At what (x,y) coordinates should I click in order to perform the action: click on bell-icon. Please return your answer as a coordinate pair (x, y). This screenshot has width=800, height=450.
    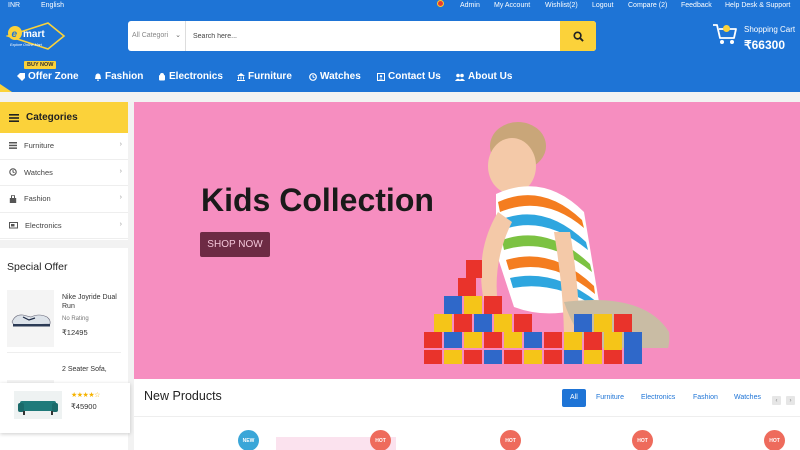
    Looking at the image, I should click on (98, 77).